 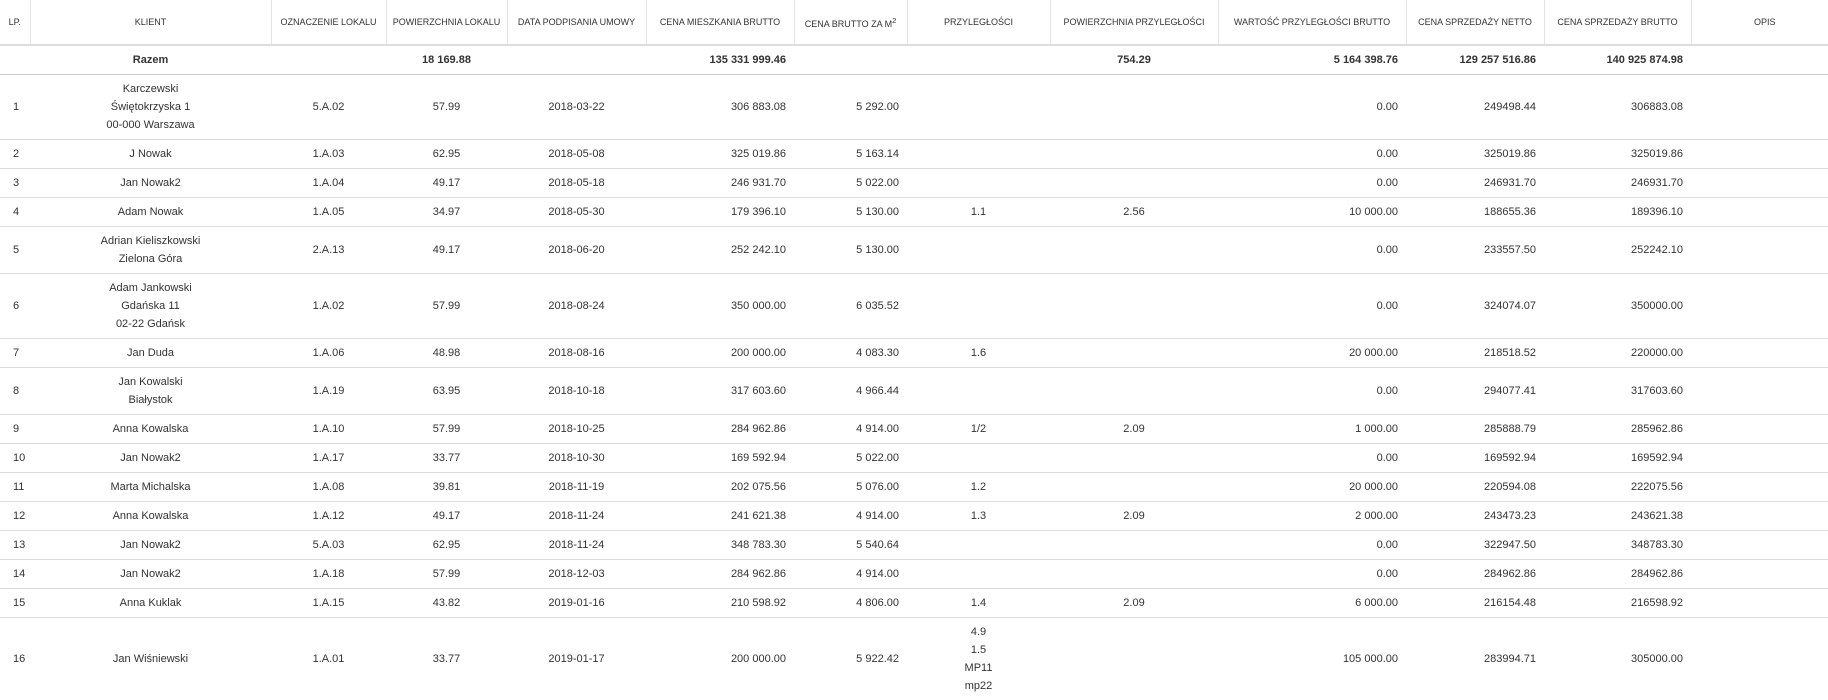 What do you see at coordinates (150, 23) in the screenshot?
I see `col-header-klient: KLIENT` at bounding box center [150, 23].